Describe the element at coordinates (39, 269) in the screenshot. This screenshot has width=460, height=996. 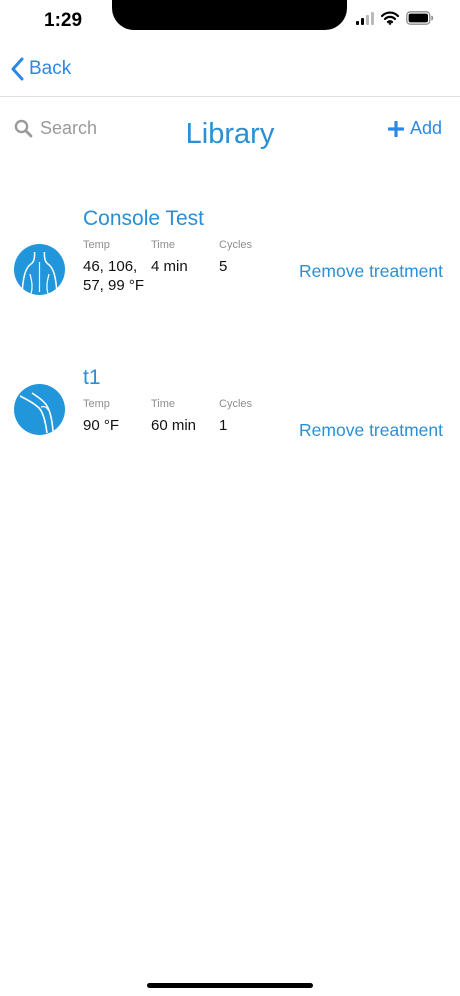
I see `back-torso-icon` at that location.